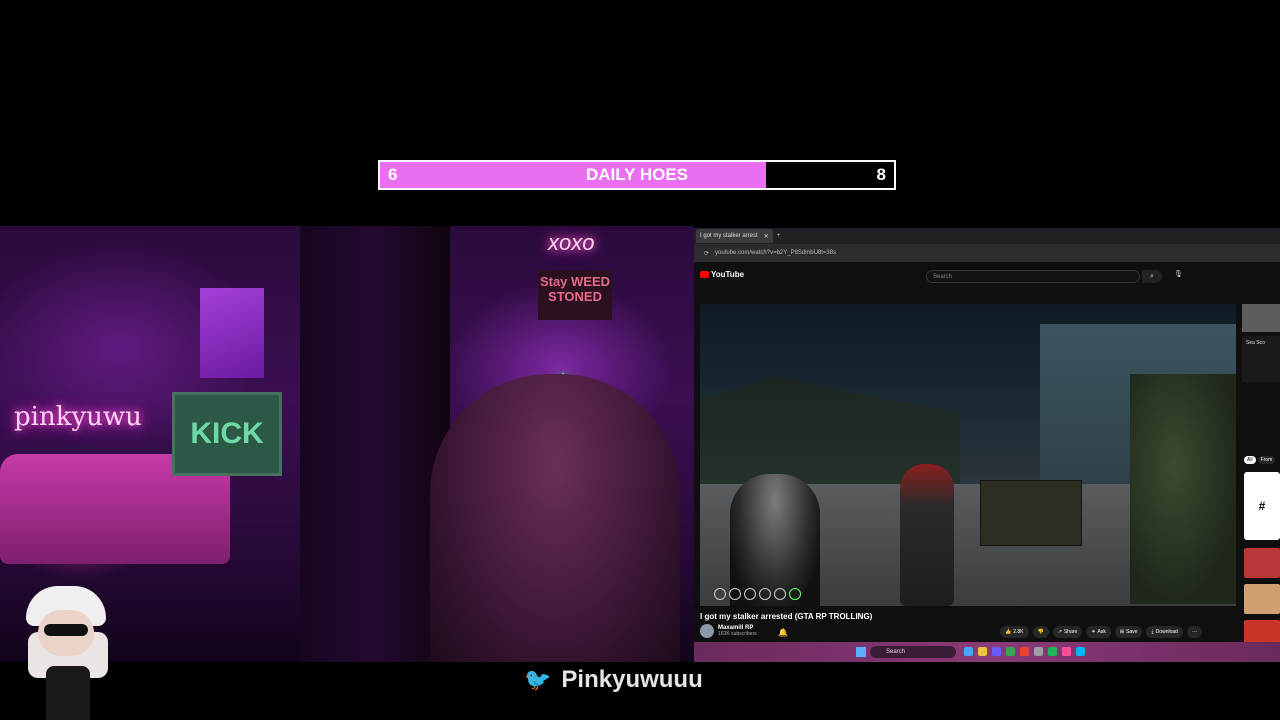 Image resolution: width=1280 pixels, height=720 pixels. Describe the element at coordinates (783, 632) in the screenshot. I see `bell-icon: 🔔` at that location.